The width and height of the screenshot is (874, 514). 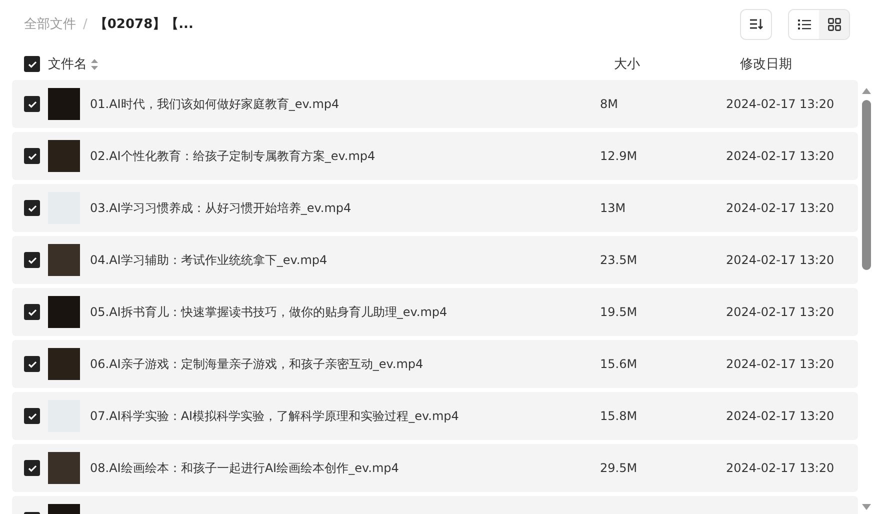 I want to click on grid-view-button, so click(x=834, y=24).